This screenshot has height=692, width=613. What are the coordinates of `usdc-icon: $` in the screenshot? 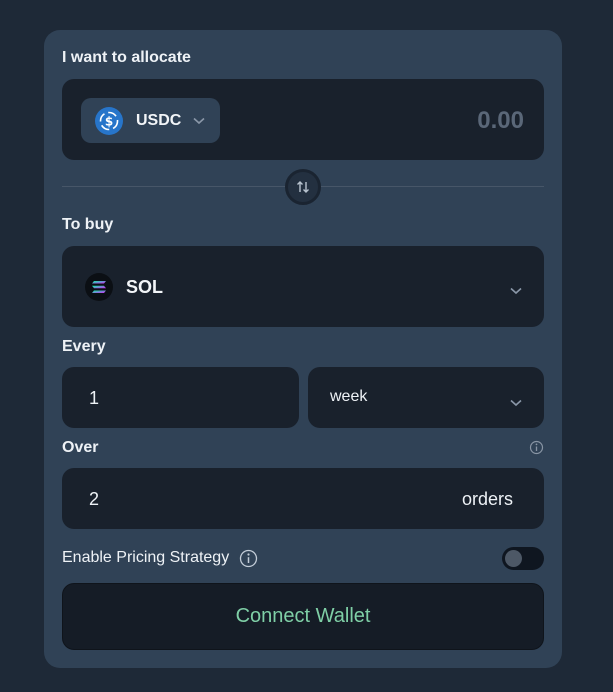 It's located at (109, 120).